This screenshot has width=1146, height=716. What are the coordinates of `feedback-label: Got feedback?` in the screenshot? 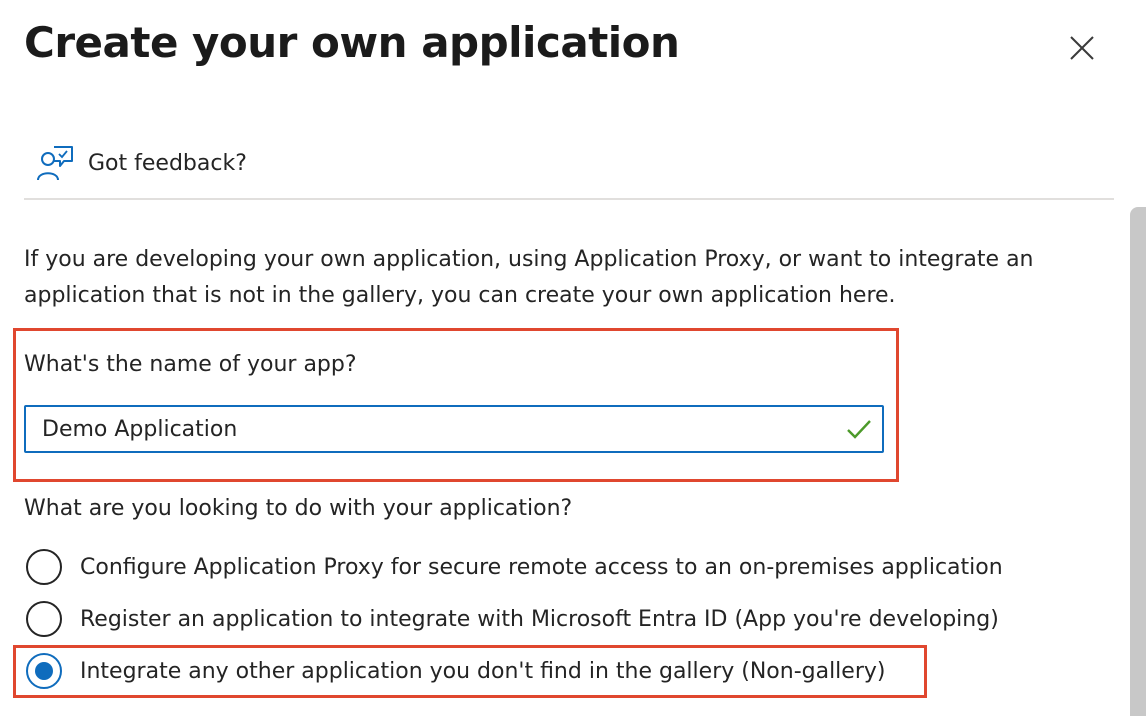 It's located at (167, 163).